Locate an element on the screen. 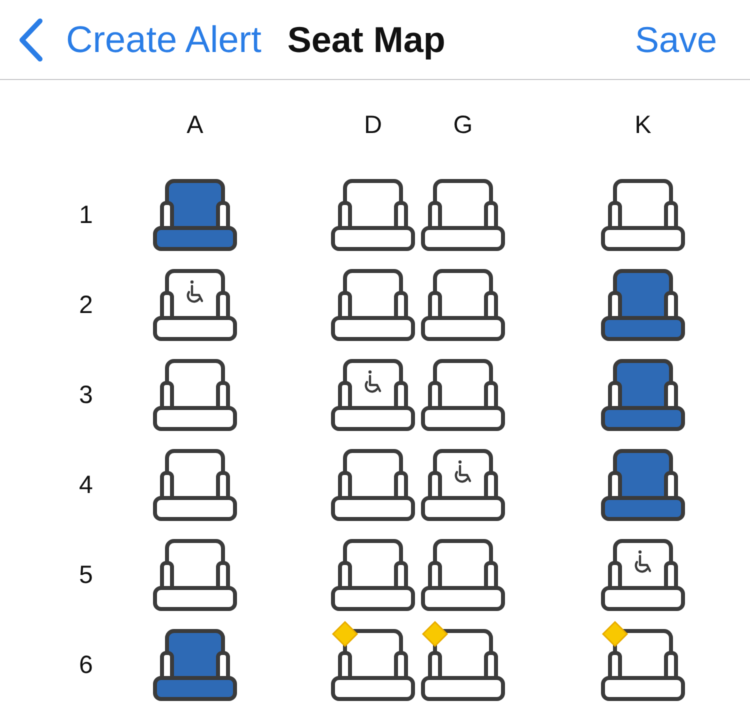 The height and width of the screenshot is (725, 750). screen-title: Seat Map is located at coordinates (366, 39).